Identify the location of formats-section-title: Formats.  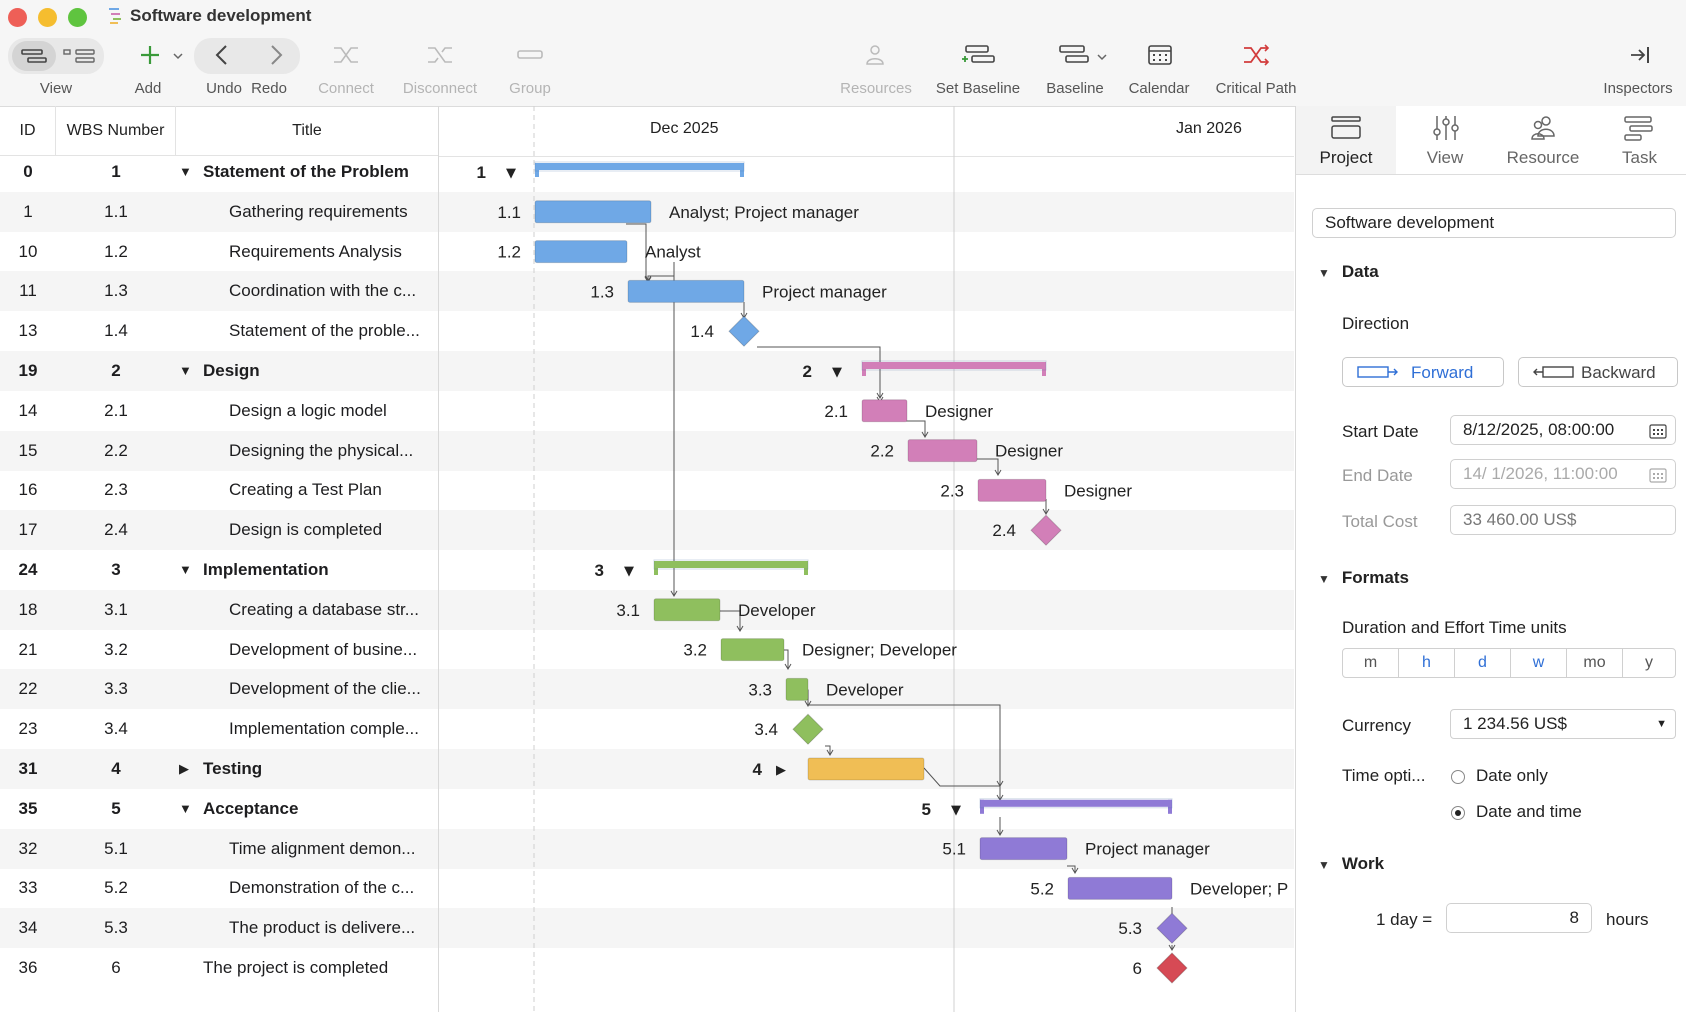
(1375, 577).